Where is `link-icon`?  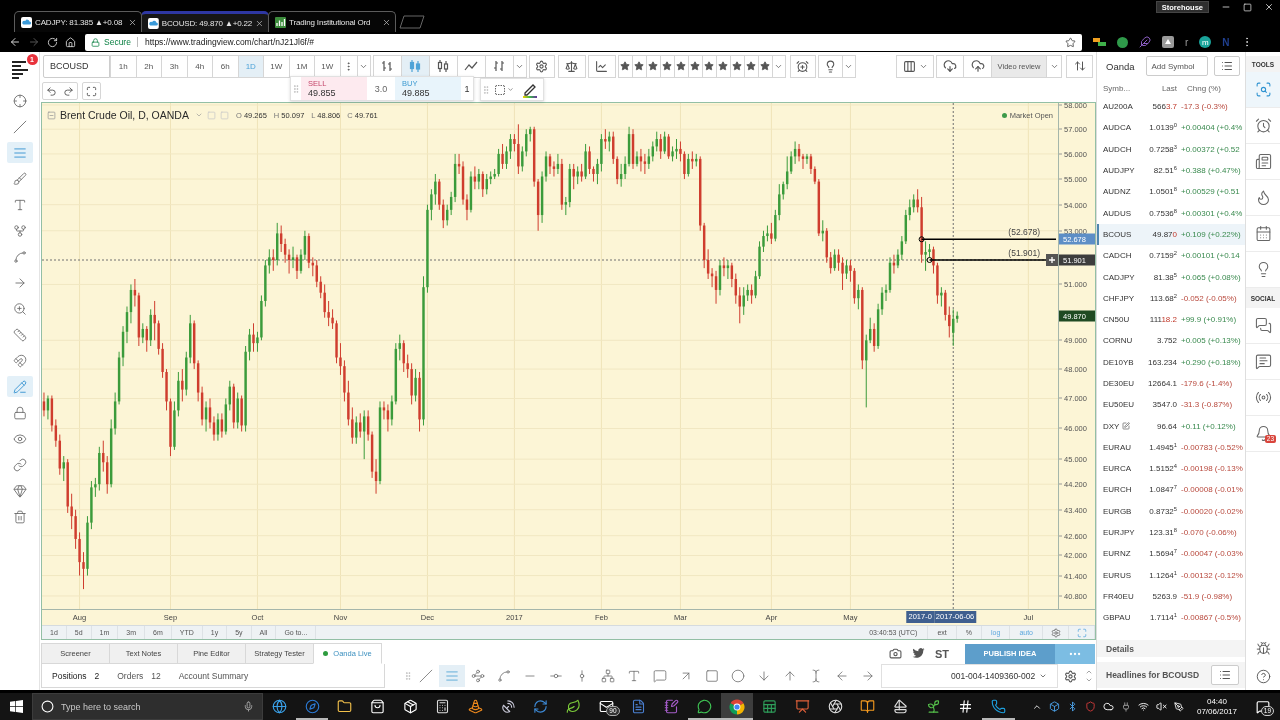
link-icon is located at coordinates (19, 464).